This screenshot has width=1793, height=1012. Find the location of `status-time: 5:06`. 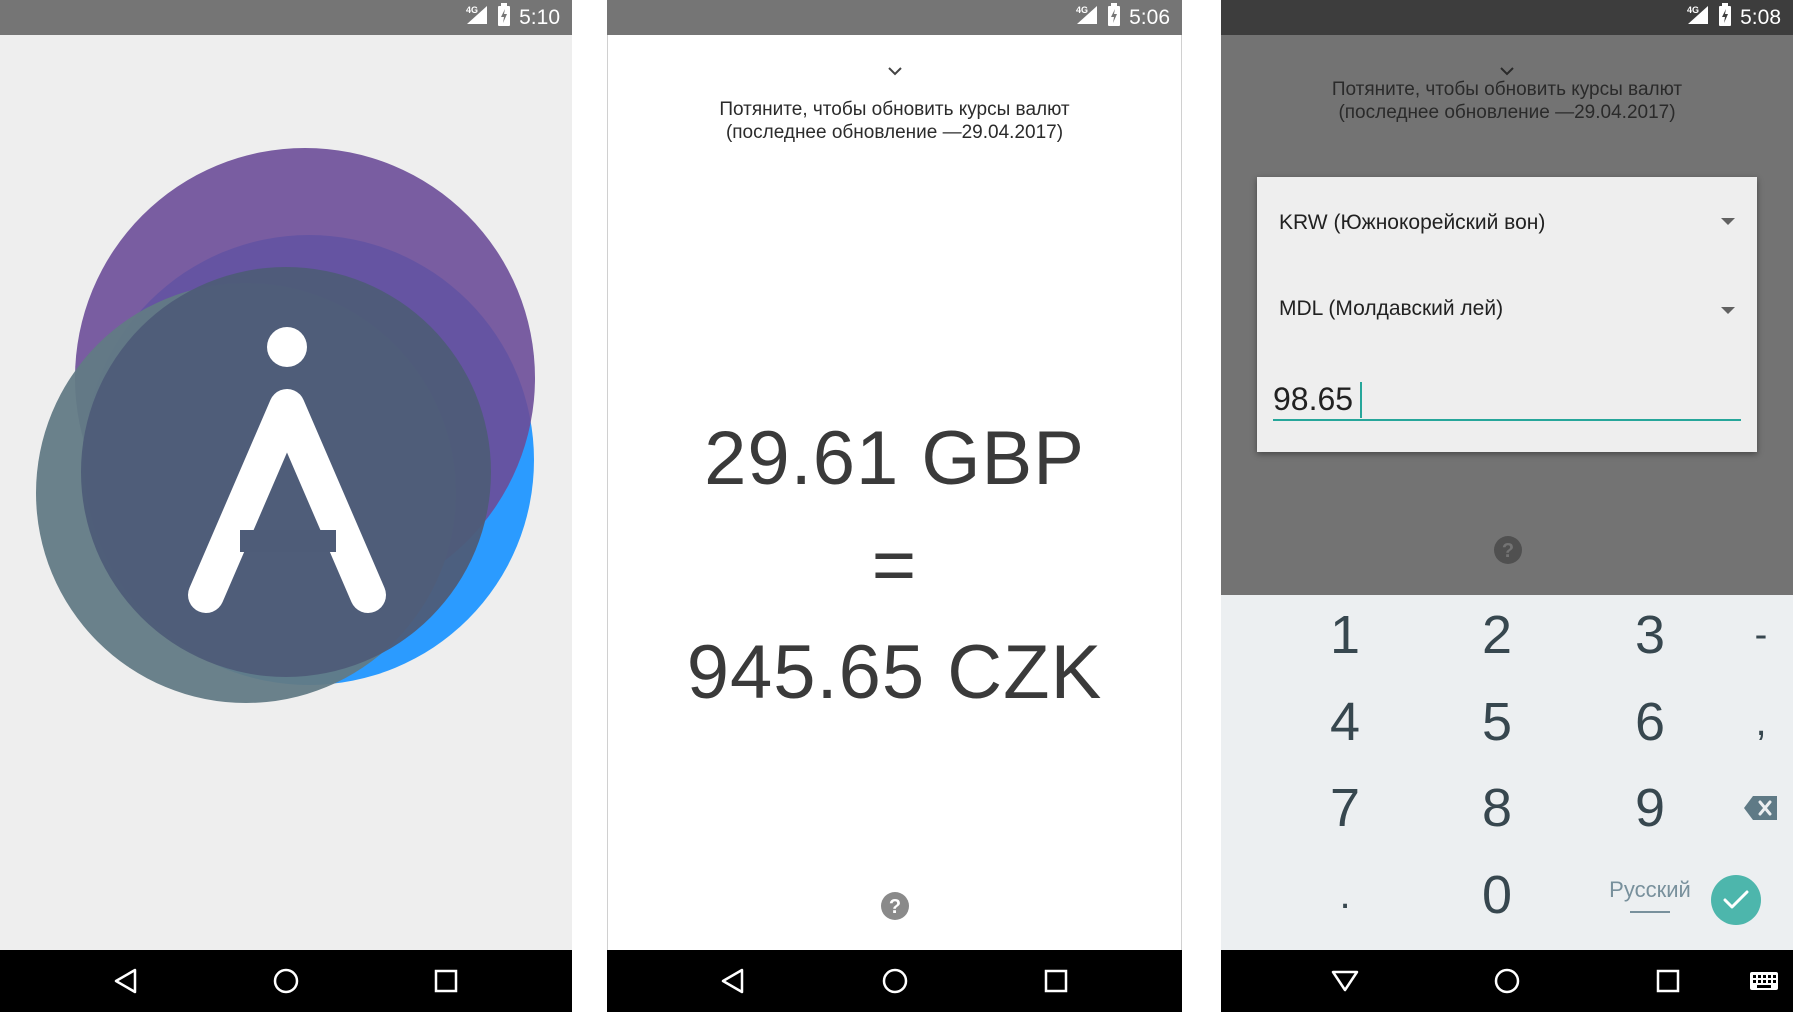

status-time: 5:06 is located at coordinates (1149, 17).